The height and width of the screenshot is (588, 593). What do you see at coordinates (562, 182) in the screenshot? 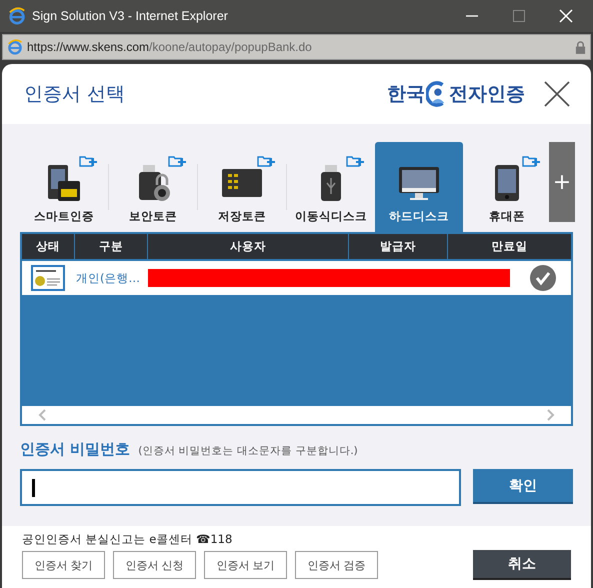
I see `more-button: +` at bounding box center [562, 182].